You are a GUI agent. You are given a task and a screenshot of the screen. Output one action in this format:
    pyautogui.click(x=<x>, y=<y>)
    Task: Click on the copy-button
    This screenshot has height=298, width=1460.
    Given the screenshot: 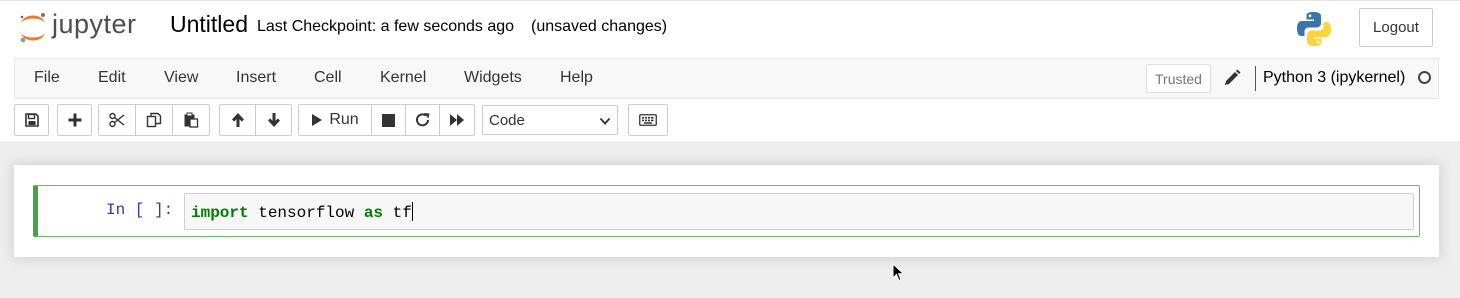 What is the action you would take?
    pyautogui.click(x=154, y=120)
    